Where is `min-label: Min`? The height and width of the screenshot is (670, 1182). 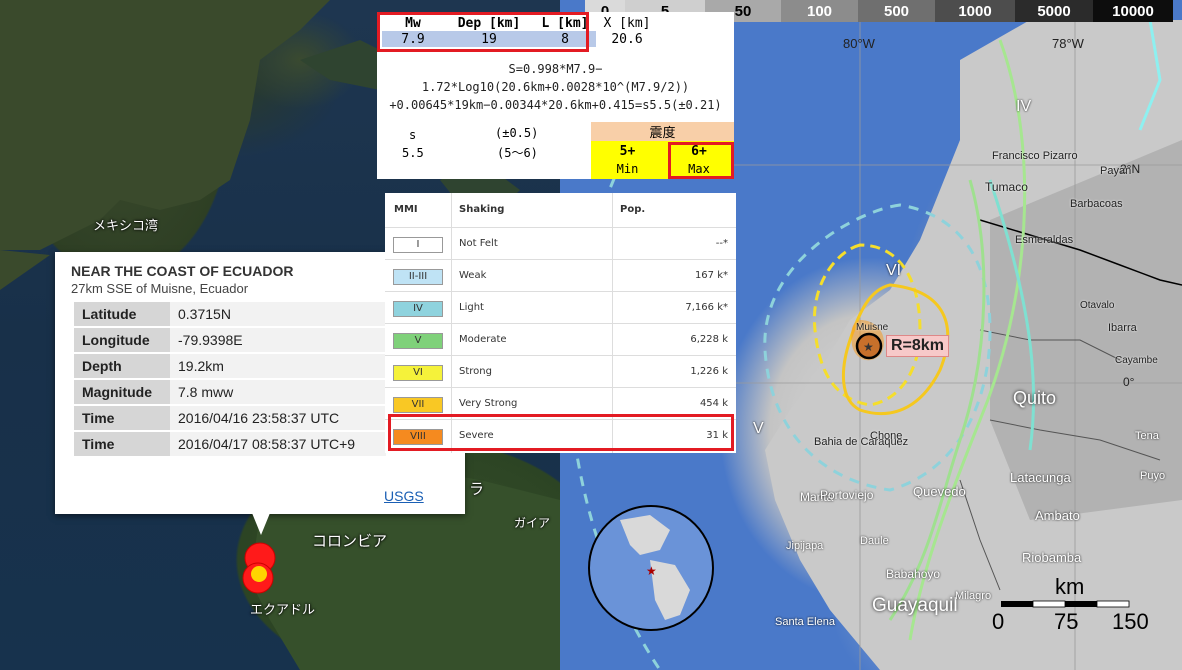
min-label: Min is located at coordinates (627, 169).